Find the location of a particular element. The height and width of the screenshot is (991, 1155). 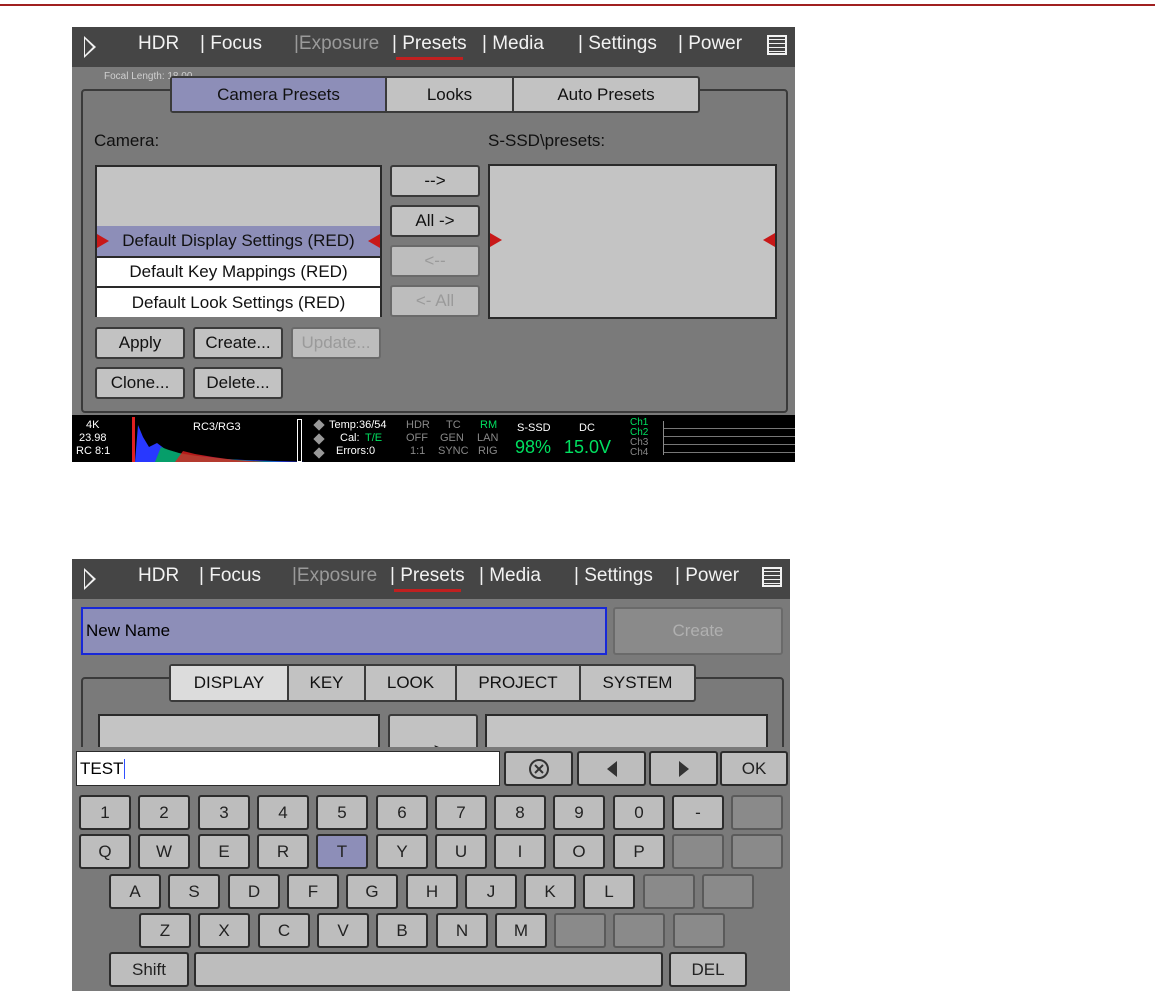

key-h: H is located at coordinates (432, 891).